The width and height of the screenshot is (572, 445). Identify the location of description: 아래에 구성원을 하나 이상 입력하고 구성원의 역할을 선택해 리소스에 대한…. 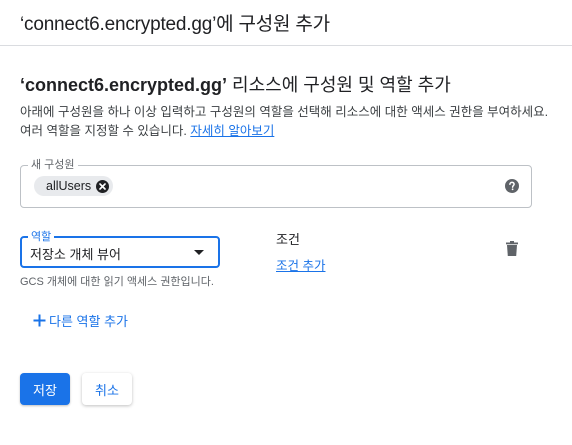
(285, 122).